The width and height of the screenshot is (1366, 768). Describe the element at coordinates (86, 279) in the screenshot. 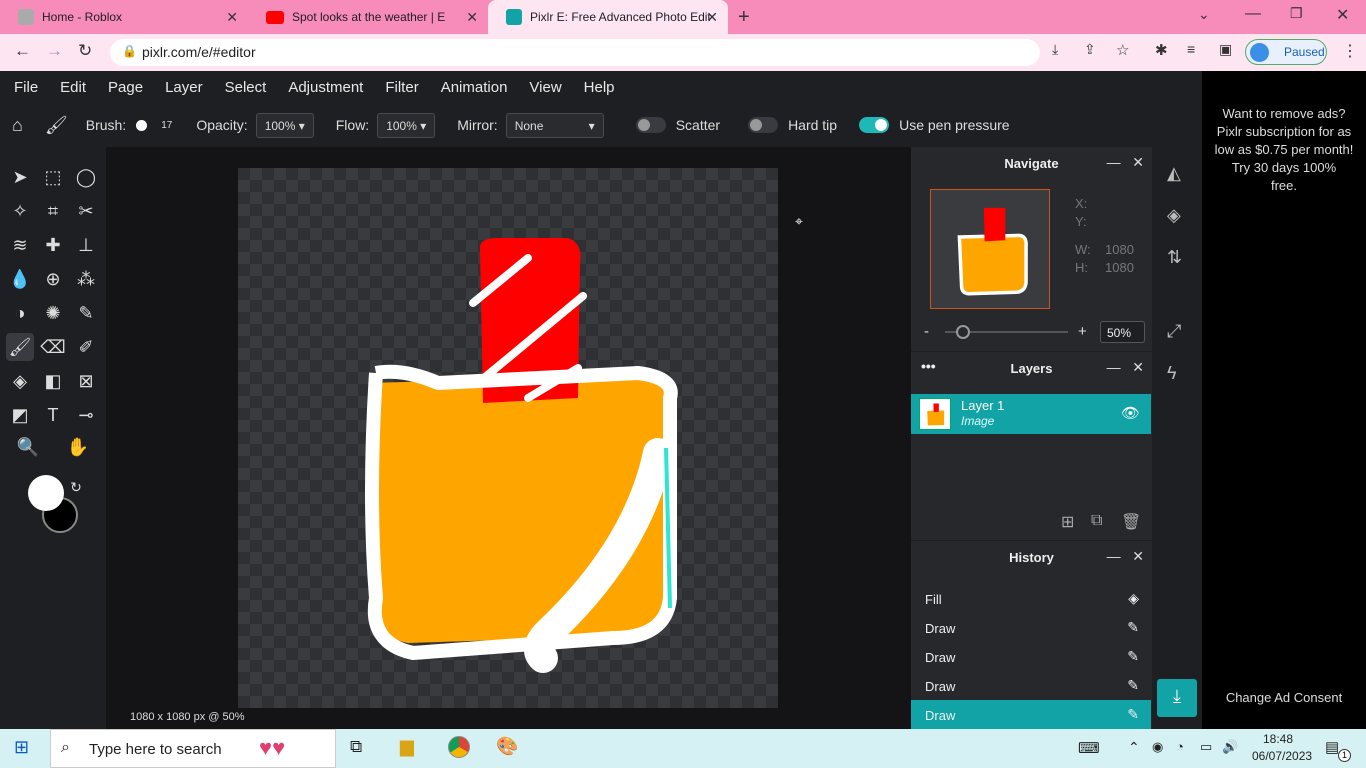

I see `color-replace-tool-icon: ⁂` at that location.